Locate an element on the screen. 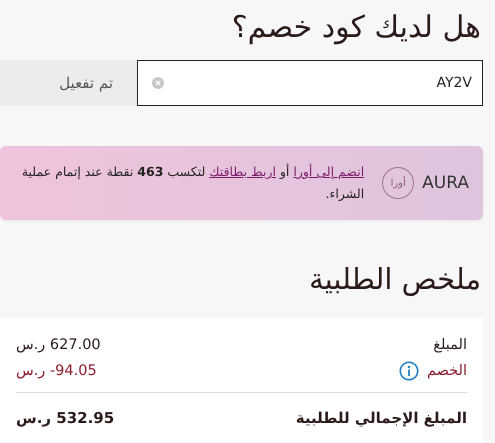 The image size is (495, 443). row-label: المبلغ is located at coordinates (450, 345).